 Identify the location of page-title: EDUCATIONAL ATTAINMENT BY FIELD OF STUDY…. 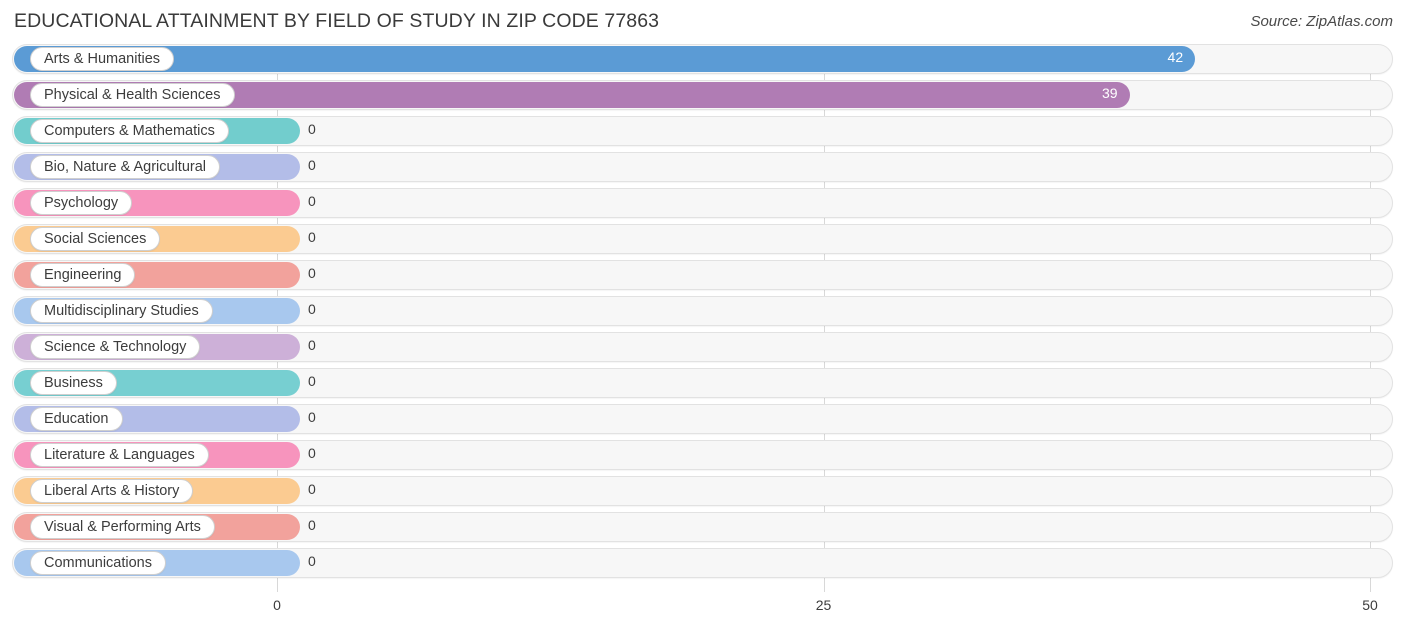
(337, 21).